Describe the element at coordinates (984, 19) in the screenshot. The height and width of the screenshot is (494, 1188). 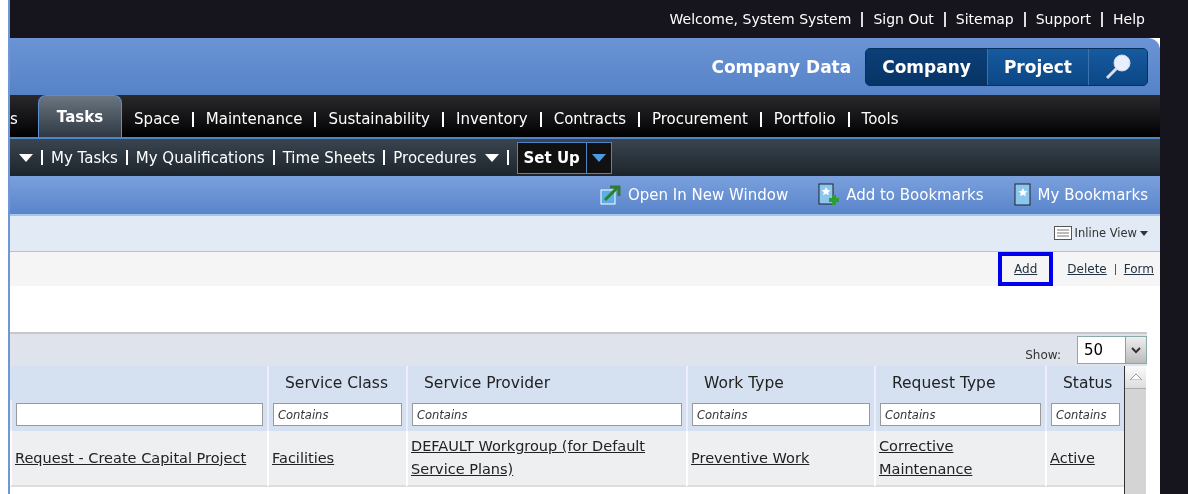
I see `top-link: Sitemap` at that location.